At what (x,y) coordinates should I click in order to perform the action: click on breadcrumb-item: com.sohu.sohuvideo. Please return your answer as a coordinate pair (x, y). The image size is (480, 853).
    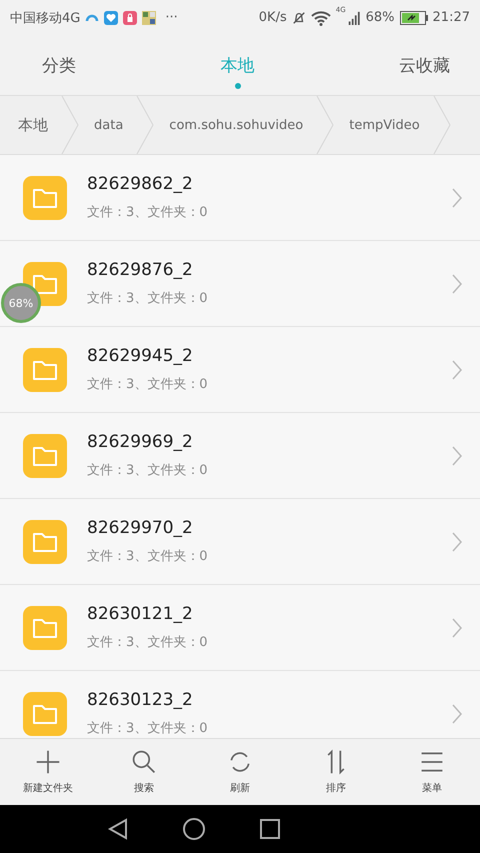
    Looking at the image, I should click on (235, 125).